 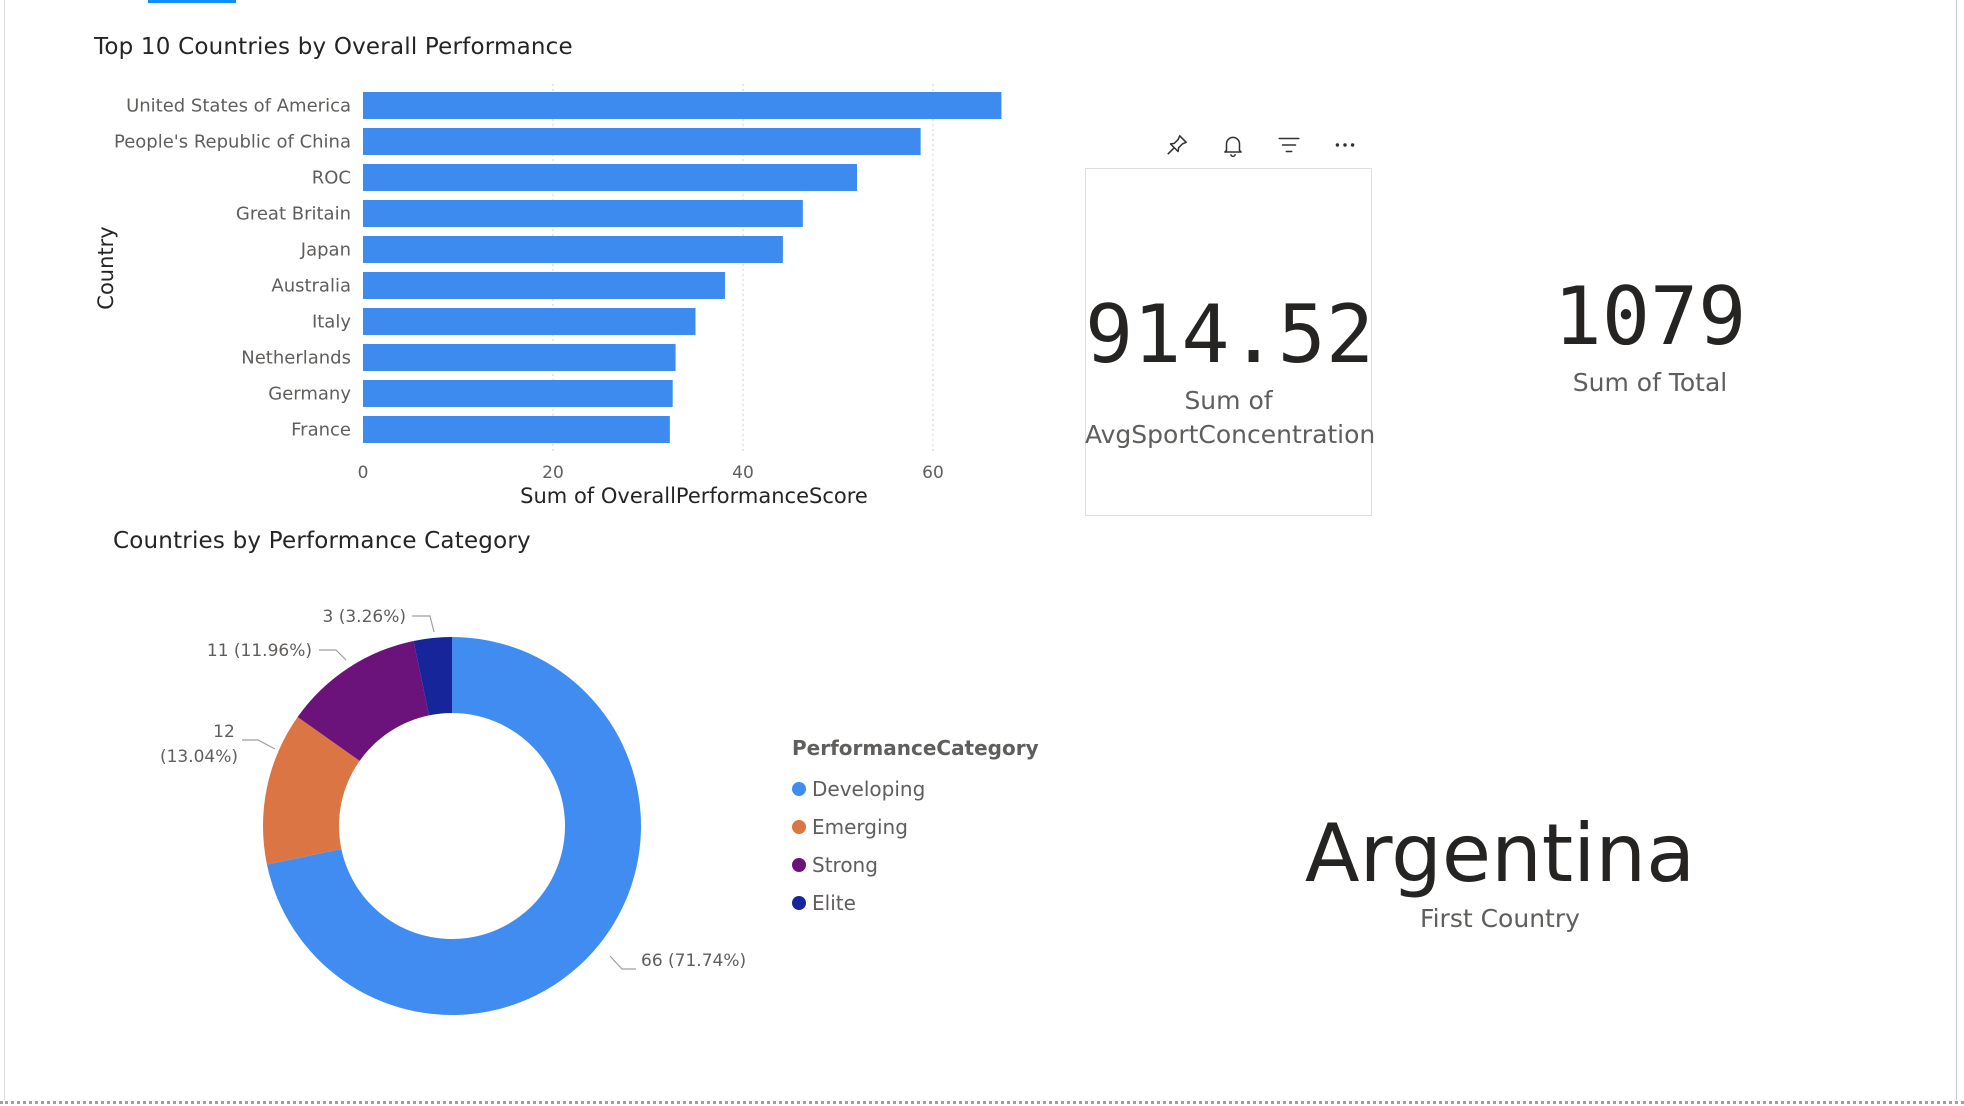 I want to click on bar-roc, so click(x=610, y=177).